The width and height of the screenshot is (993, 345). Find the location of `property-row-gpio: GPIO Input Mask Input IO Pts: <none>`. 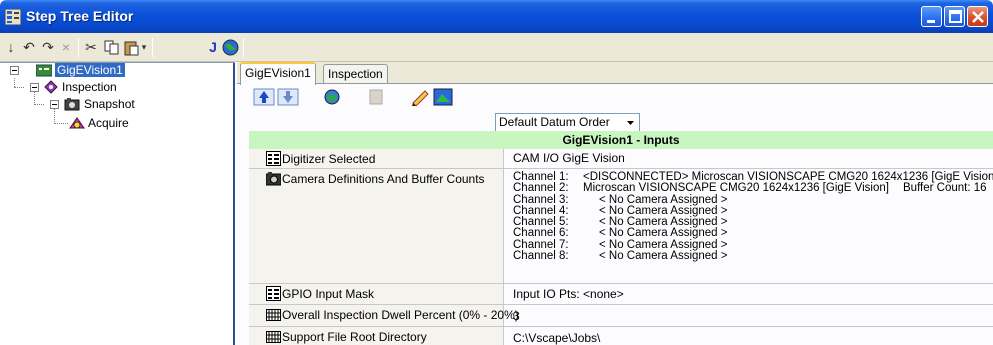

property-row-gpio: GPIO Input Mask Input IO Pts: <none> is located at coordinates (621, 294).